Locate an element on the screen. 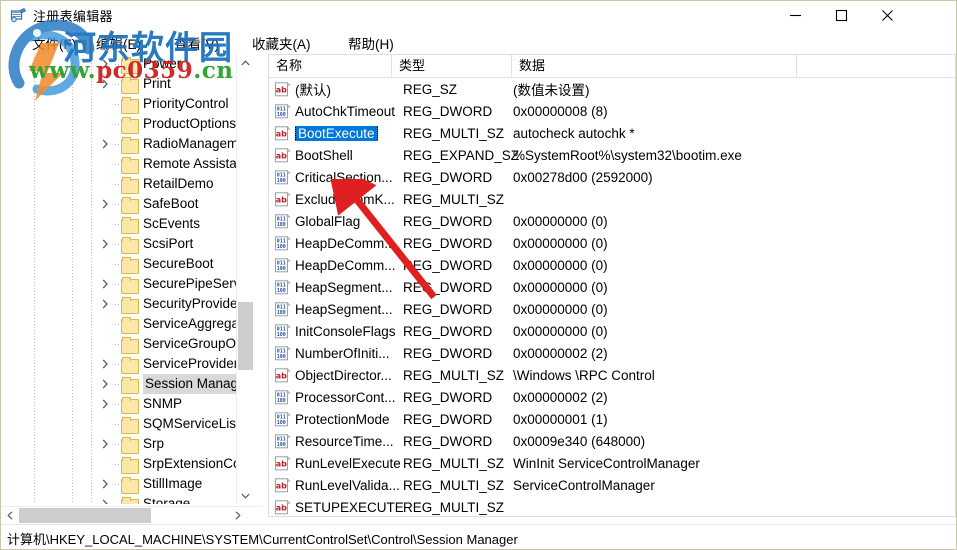 This screenshot has height=550, width=957. tree-item-secureboot: ·· SecureBoot is located at coordinates (123, 264).